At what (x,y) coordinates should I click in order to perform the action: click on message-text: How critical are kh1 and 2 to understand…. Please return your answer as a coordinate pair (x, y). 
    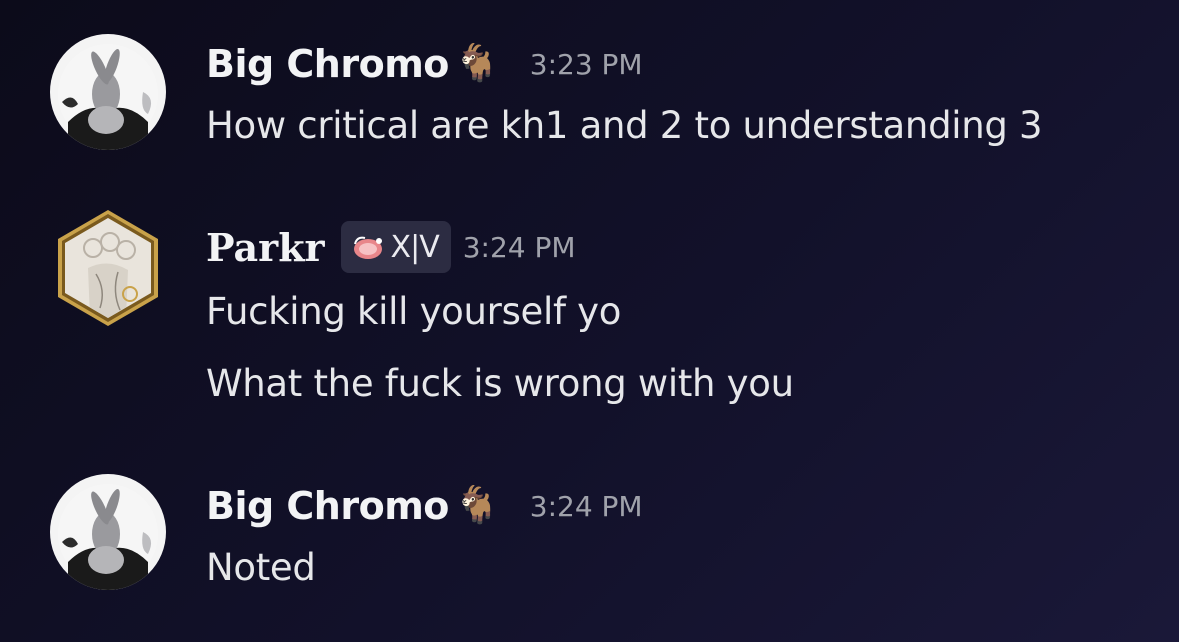
    Looking at the image, I should click on (624, 125).